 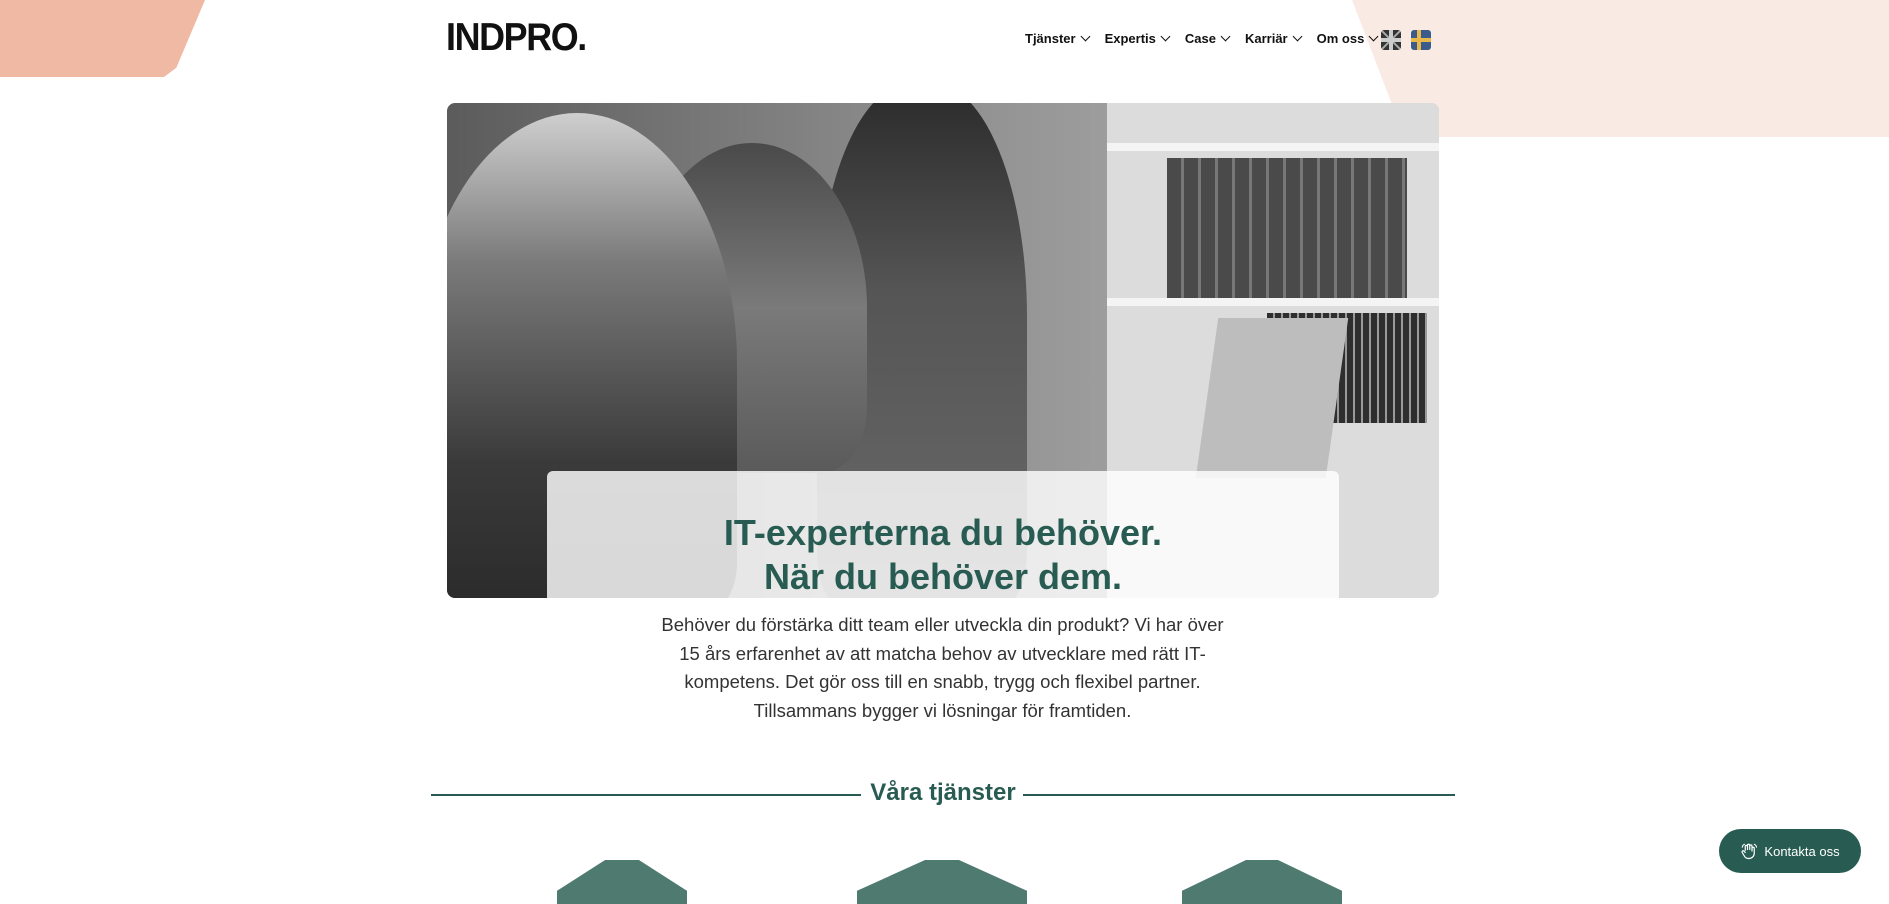 I want to click on uk-flag-icon, so click(x=1391, y=40).